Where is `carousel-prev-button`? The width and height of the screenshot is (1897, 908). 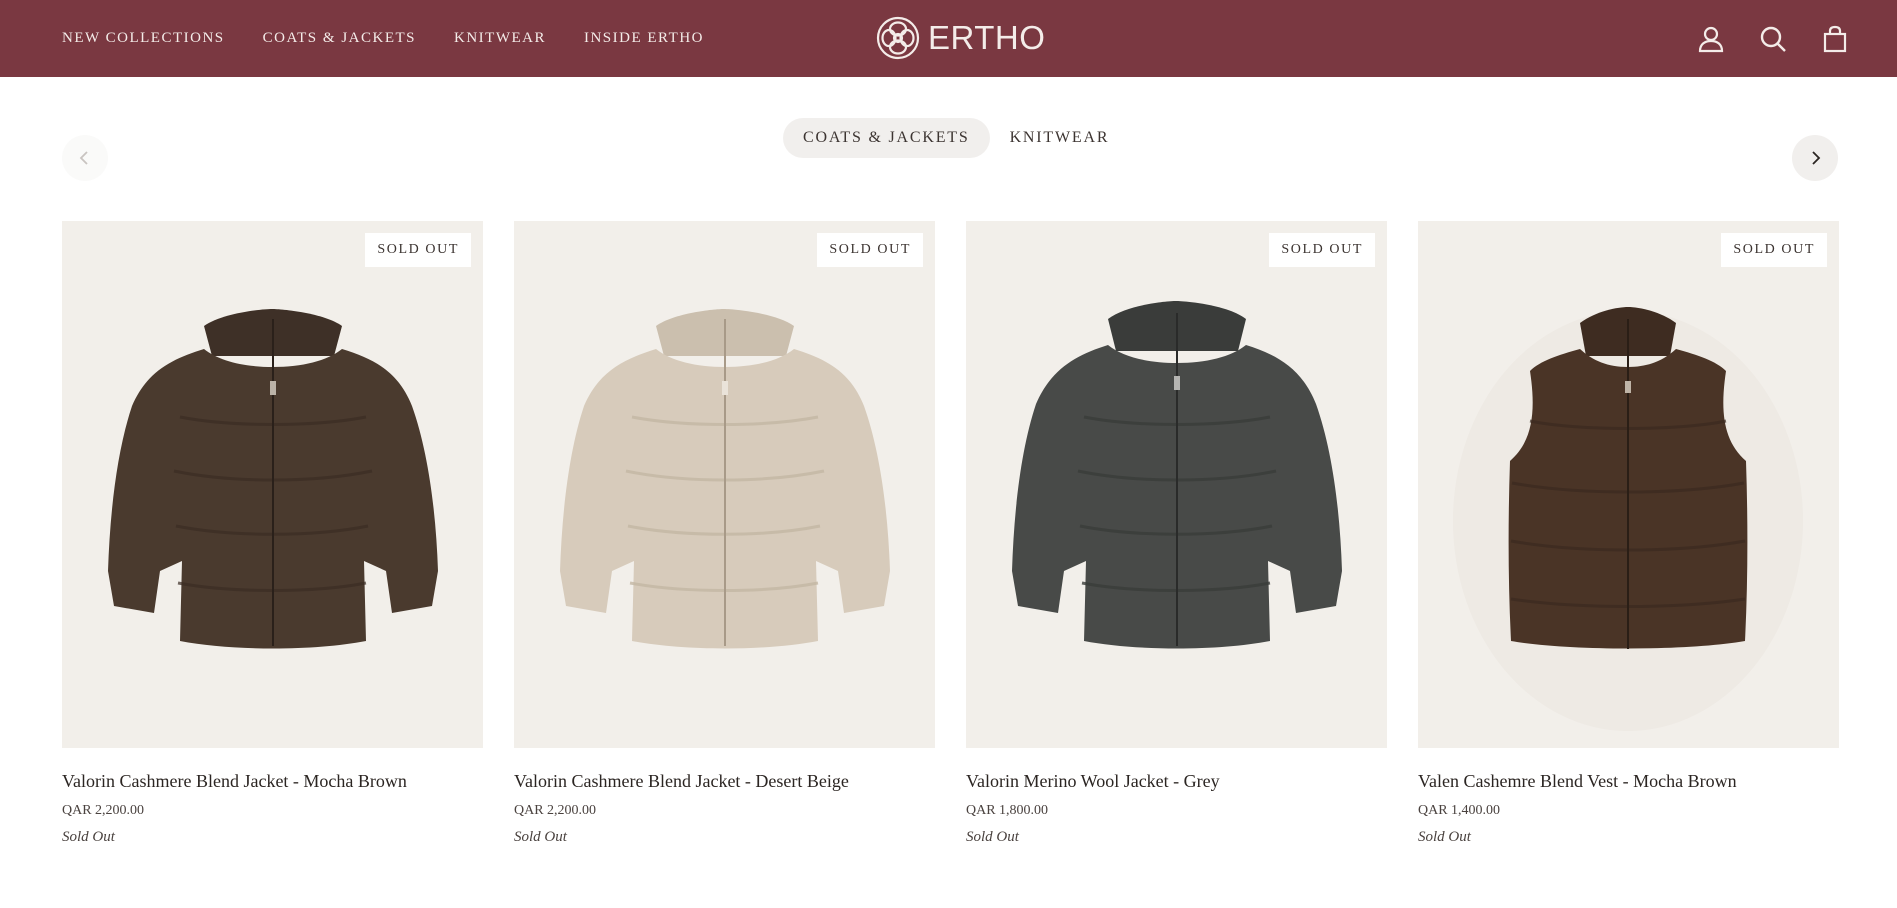
carousel-prev-button is located at coordinates (85, 158).